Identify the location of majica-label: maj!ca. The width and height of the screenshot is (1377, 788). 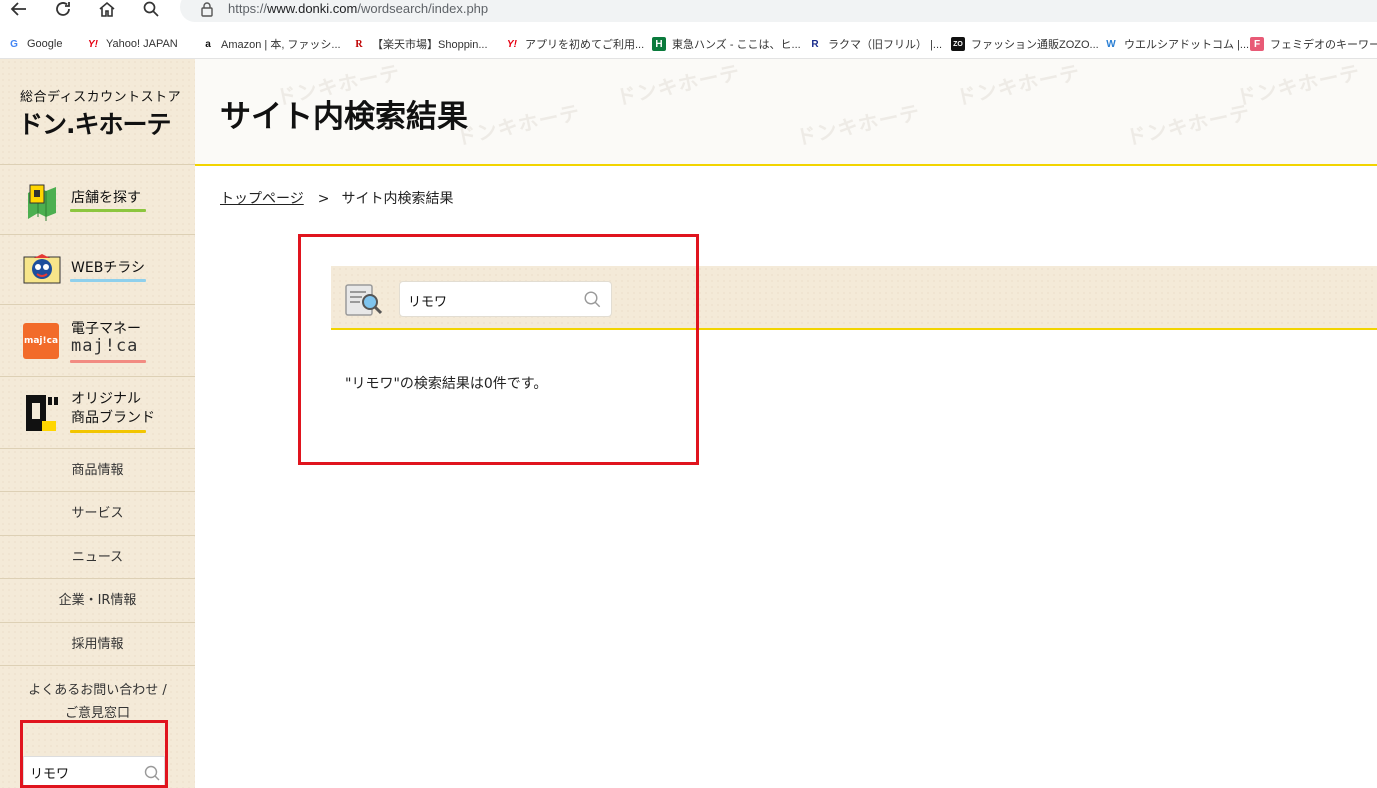
(105, 346).